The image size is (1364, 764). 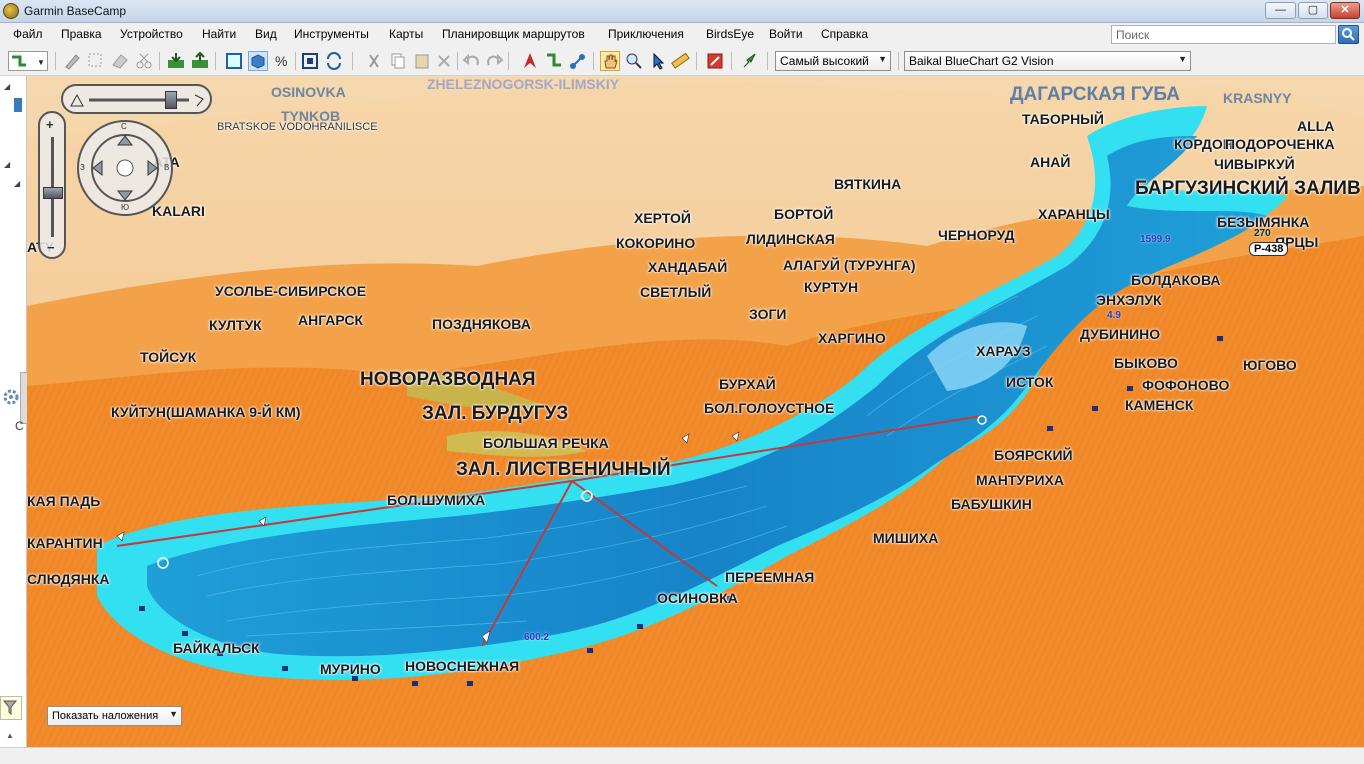 I want to click on map-label: BRATSKOE VODOHRANILISCE, so click(x=297, y=127).